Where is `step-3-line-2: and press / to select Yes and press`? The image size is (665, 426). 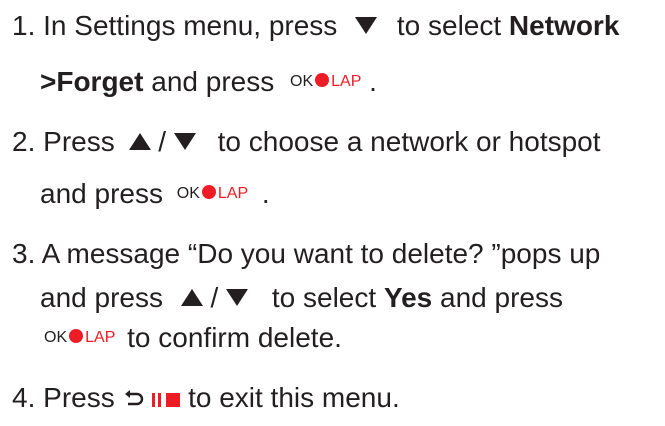 step-3-line-2: and press / to select Yes and press is located at coordinates (301, 298).